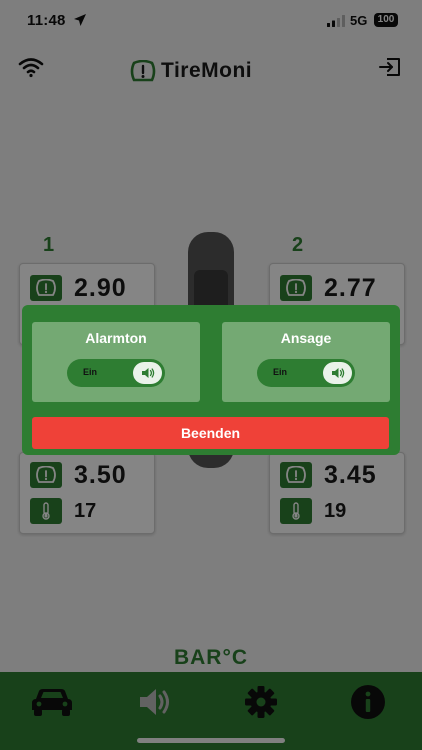 The image size is (422, 750). Describe the element at coordinates (116, 373) in the screenshot. I see `alarm-tone-toggle: Ein` at that location.